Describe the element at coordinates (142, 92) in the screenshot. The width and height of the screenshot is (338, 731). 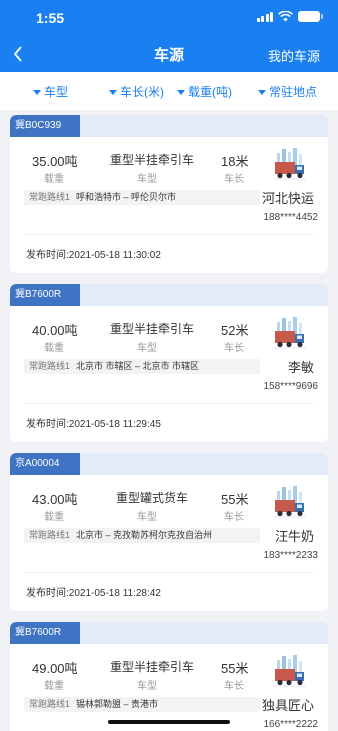
I see `filter-label: 车长(米)` at that location.